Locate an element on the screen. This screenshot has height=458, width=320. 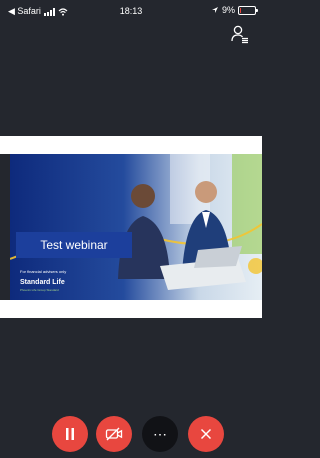
location-arrow-icon is located at coordinates (214, 10).